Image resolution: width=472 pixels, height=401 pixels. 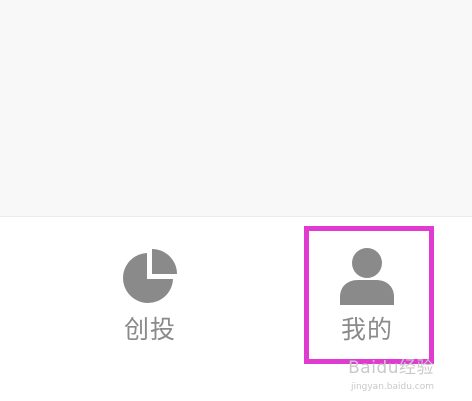 What do you see at coordinates (367, 276) in the screenshot?
I see `person-icon` at bounding box center [367, 276].